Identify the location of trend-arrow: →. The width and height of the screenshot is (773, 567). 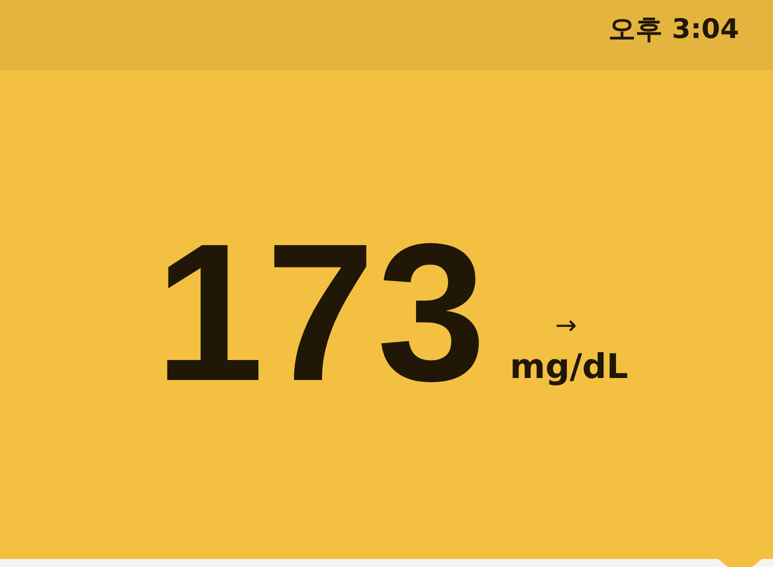
(566, 326).